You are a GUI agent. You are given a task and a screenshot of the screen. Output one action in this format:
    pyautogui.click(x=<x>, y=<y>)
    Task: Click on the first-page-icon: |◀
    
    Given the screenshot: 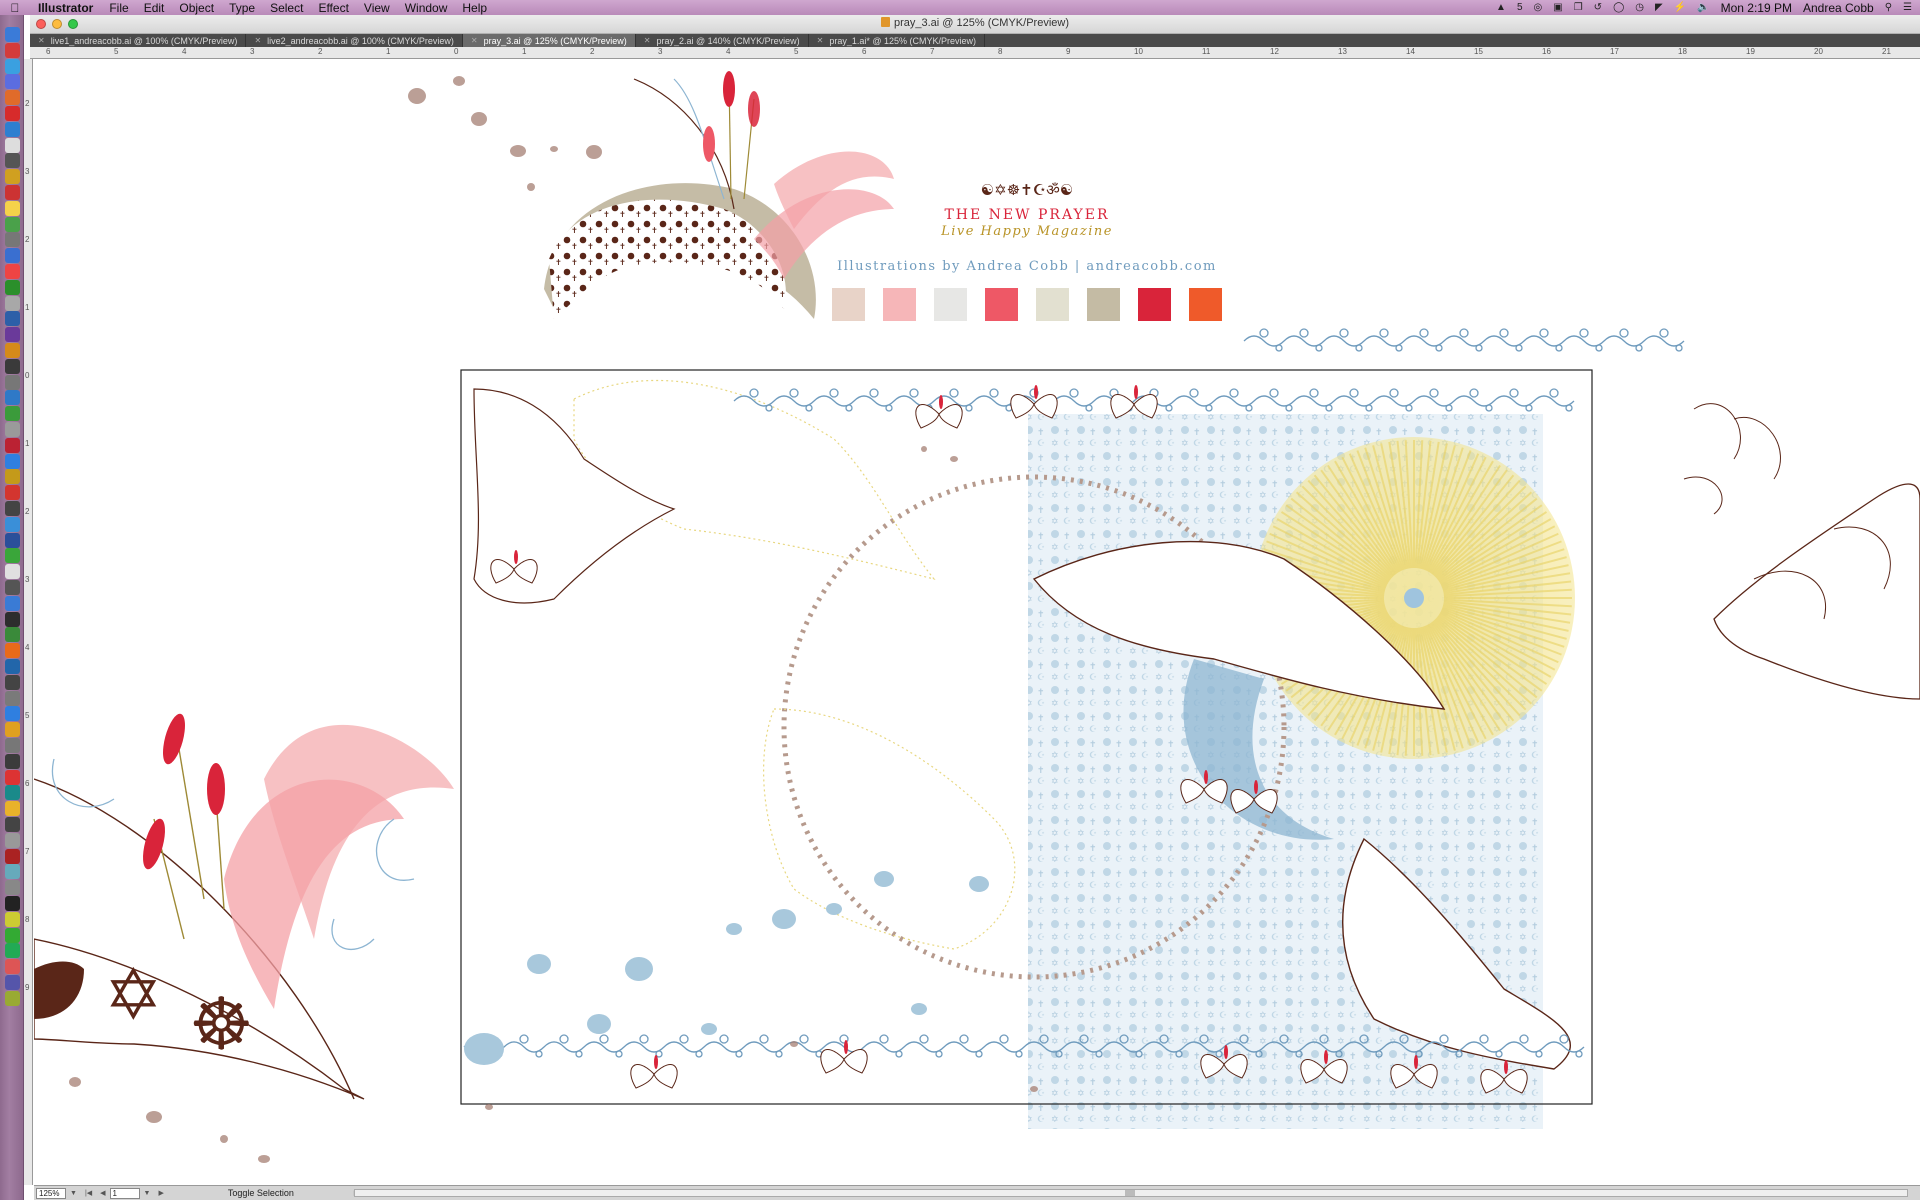 What is the action you would take?
    pyautogui.click(x=88, y=1193)
    